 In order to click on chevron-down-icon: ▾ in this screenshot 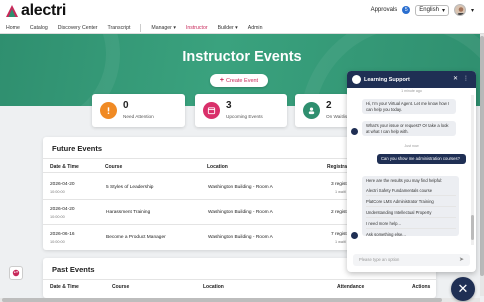, I will do `click(443, 10)`.